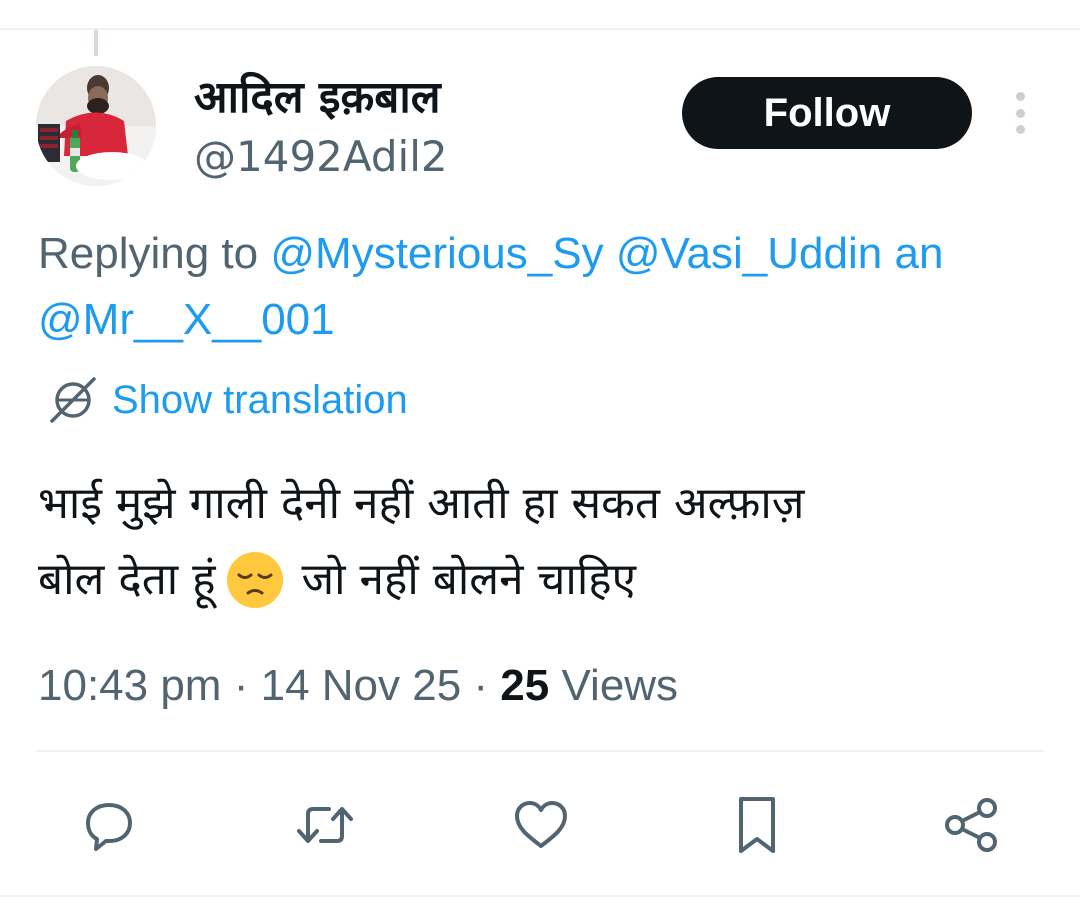 This screenshot has height=905, width=1080. What do you see at coordinates (436, 253) in the screenshot?
I see `mention-link: @Mysterious_Sy` at bounding box center [436, 253].